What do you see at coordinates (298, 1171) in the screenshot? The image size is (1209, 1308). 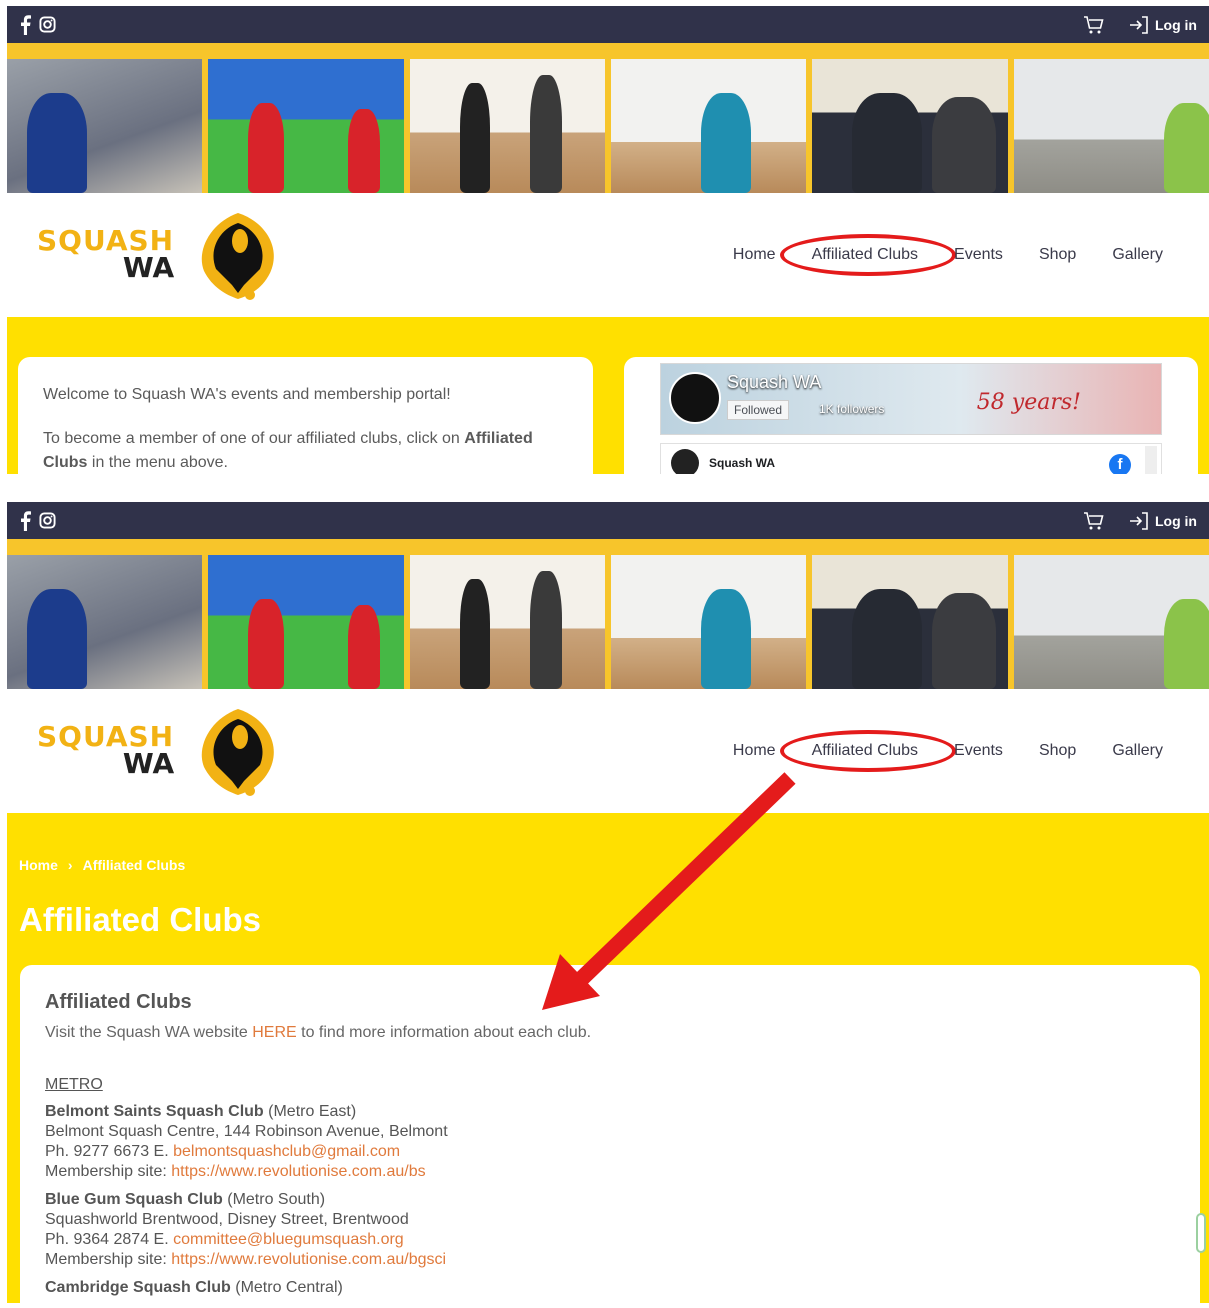 I see `club-membership-link: https://www.revolutionise.com.au/bs` at bounding box center [298, 1171].